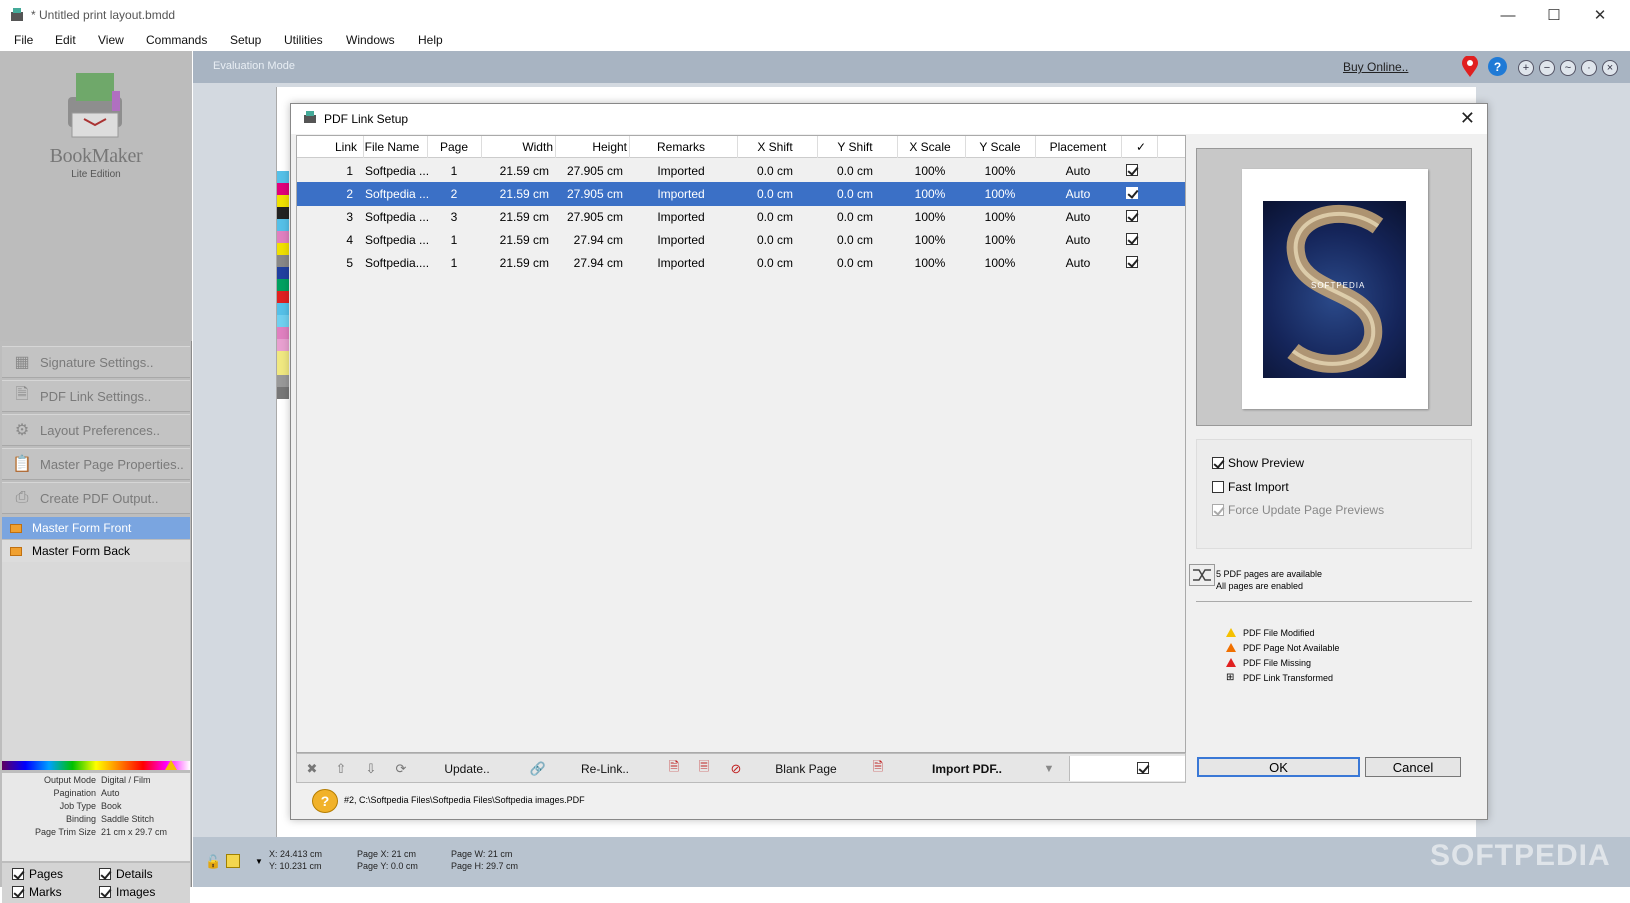 The width and height of the screenshot is (1630, 903). I want to click on col-height: Height, so click(590, 147).